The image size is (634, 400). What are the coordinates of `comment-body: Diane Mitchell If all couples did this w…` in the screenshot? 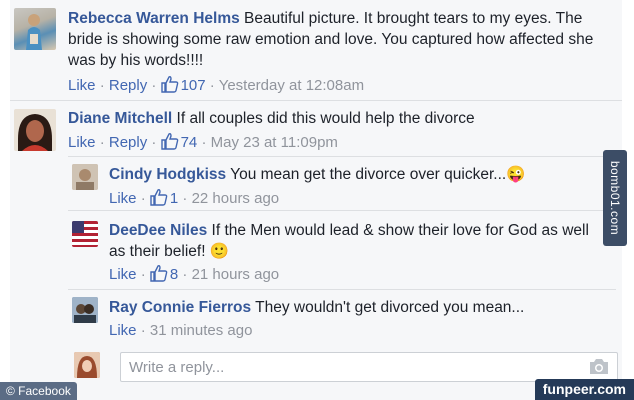 It's located at (338, 118).